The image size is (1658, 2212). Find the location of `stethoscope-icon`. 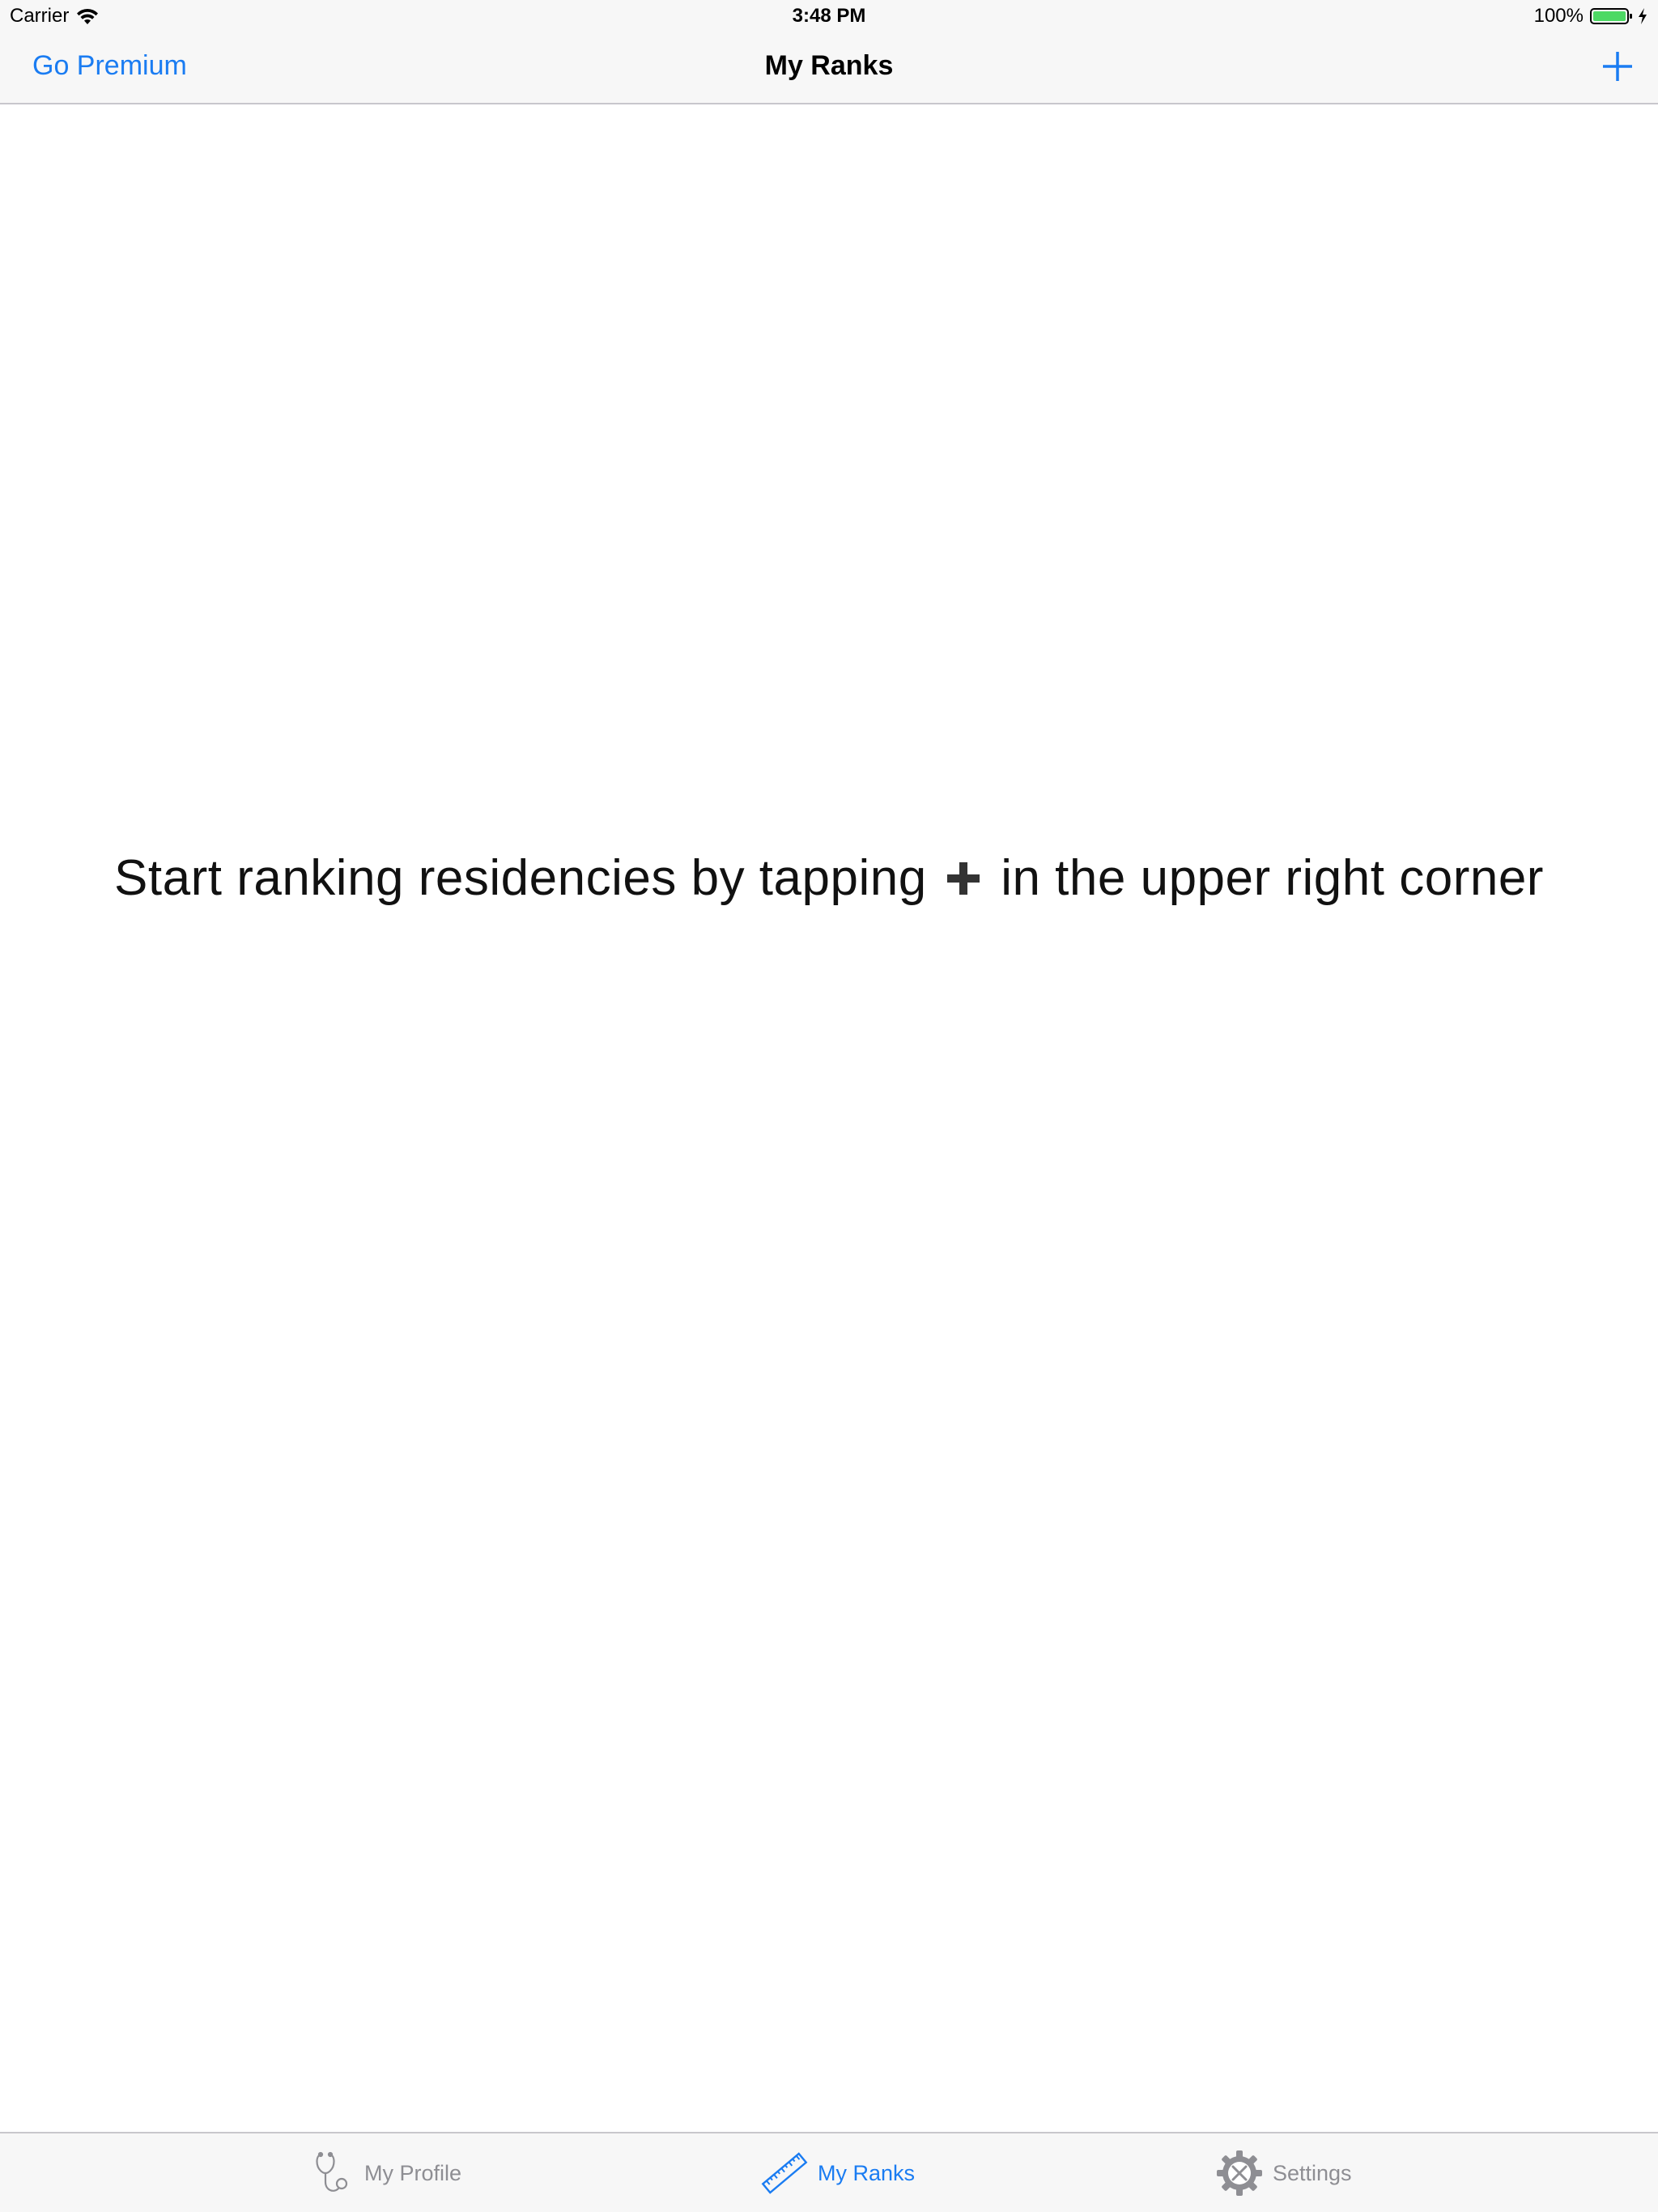

stethoscope-icon is located at coordinates (331, 2173).